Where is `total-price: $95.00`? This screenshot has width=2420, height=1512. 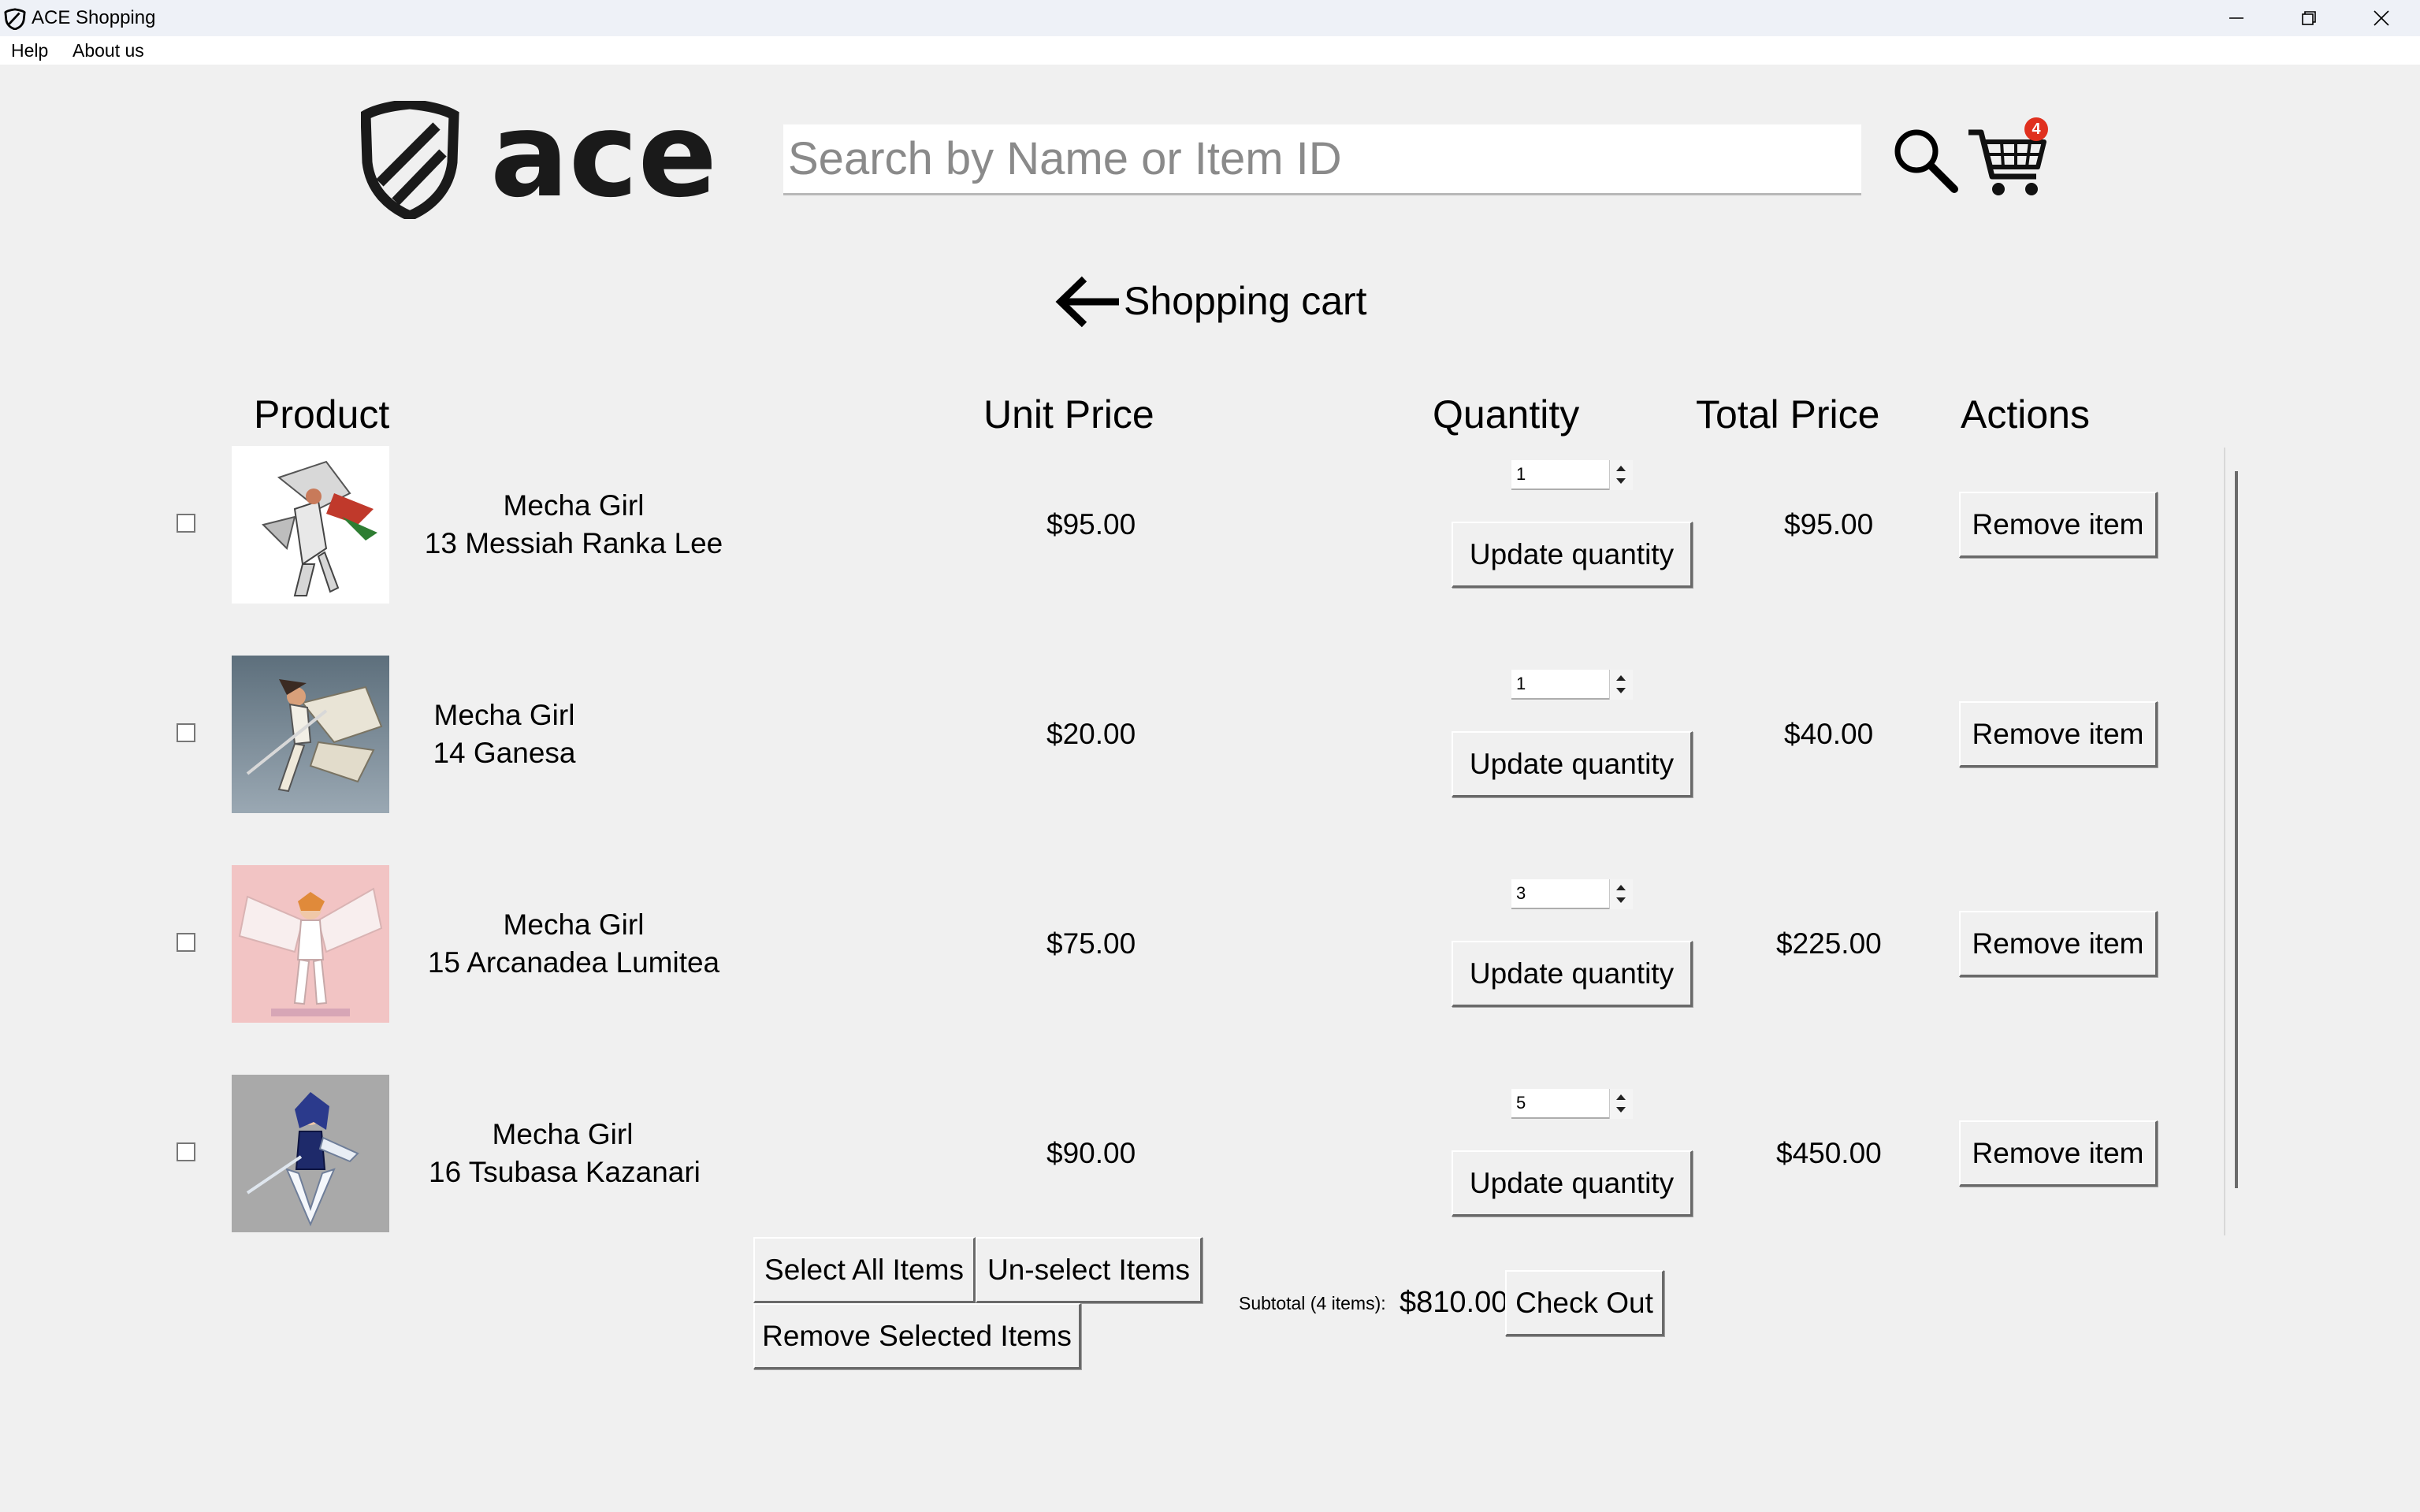 total-price: $95.00 is located at coordinates (1829, 524).